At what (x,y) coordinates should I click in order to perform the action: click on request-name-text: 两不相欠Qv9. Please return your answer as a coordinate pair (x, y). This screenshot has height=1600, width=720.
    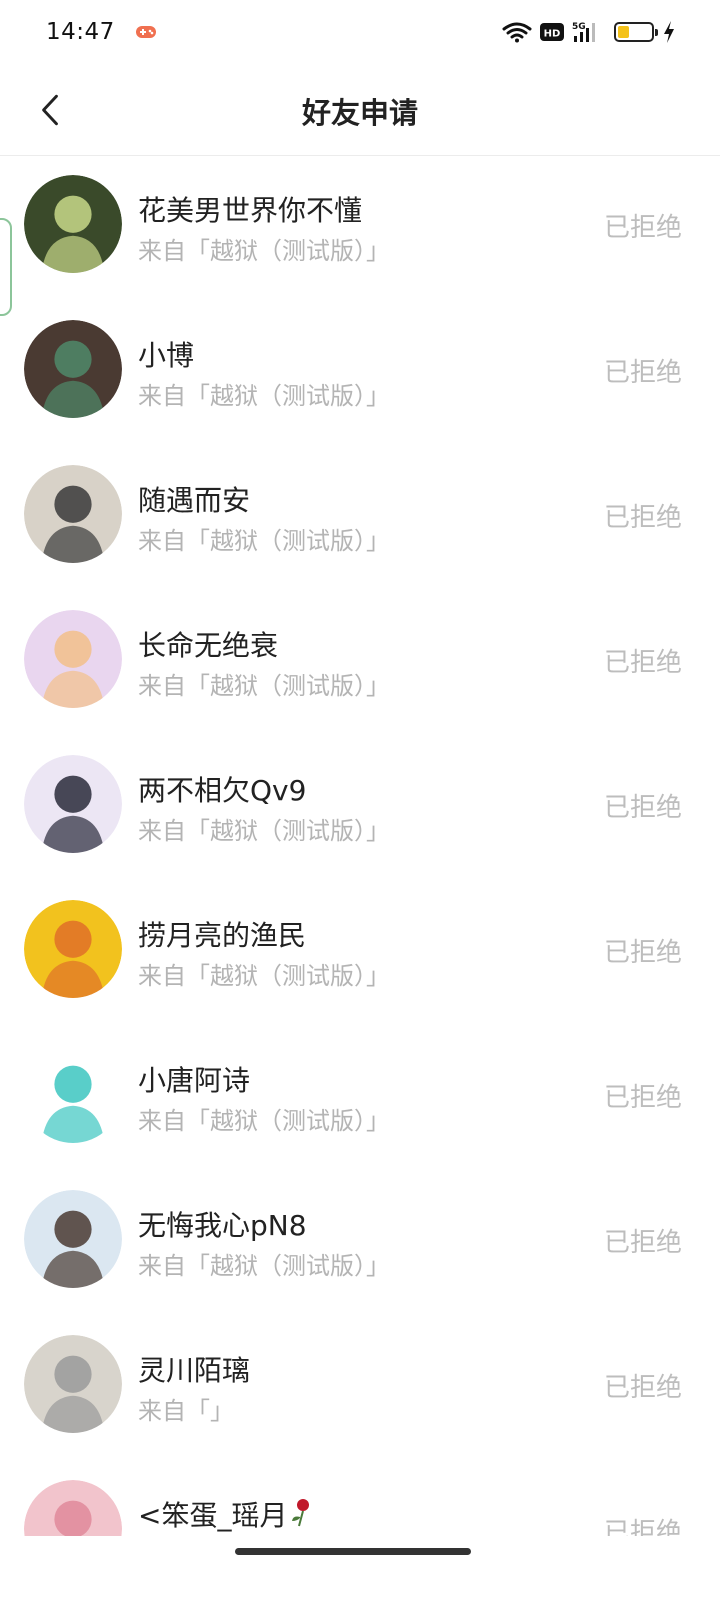
    Looking at the image, I should click on (222, 790).